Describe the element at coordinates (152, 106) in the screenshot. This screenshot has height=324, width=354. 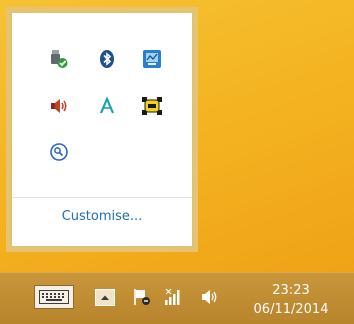
I see `yellow-tag-icon` at that location.